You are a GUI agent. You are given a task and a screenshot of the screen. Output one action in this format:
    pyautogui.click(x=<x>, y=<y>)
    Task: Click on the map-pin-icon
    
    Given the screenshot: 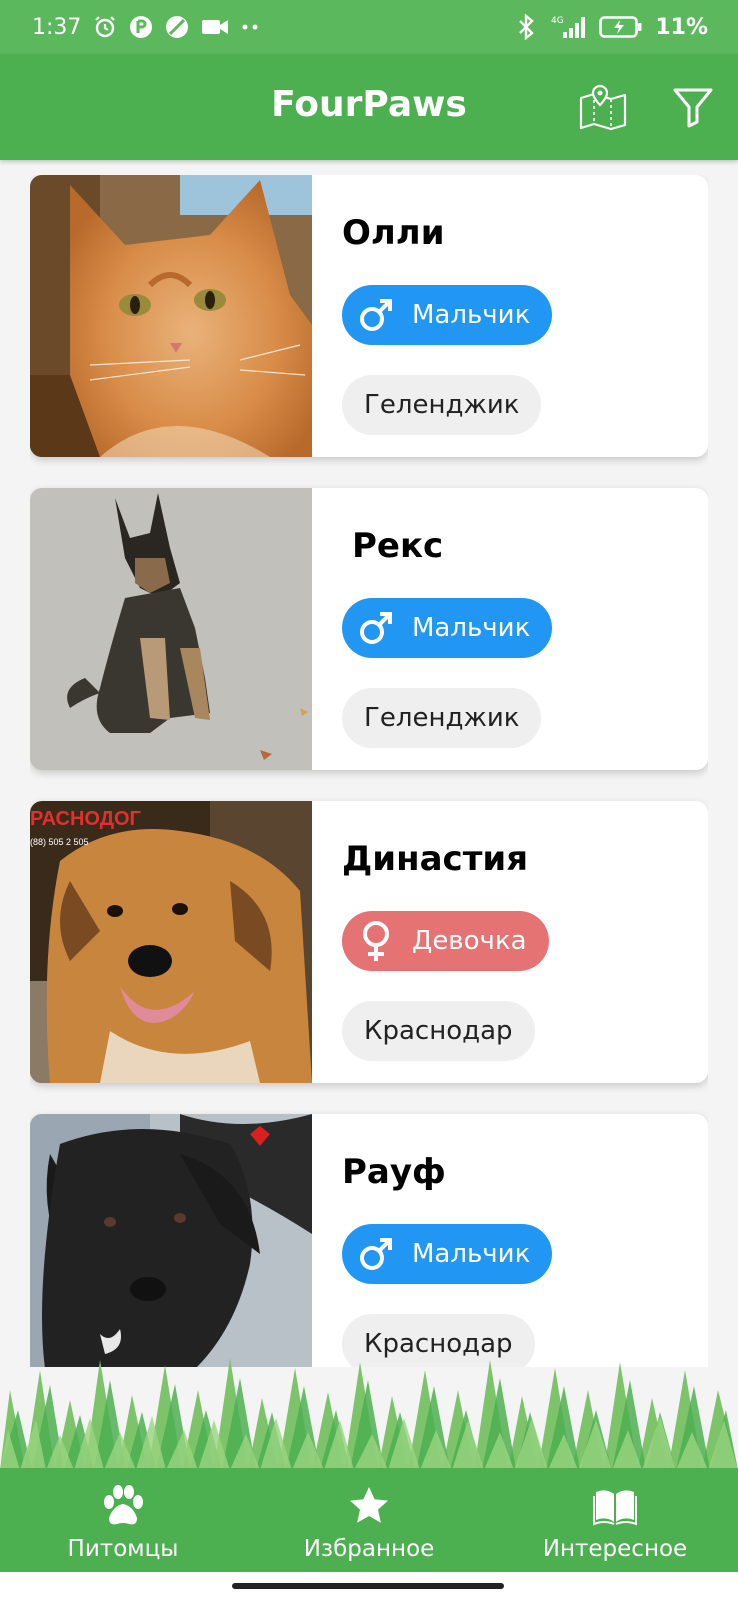 What is the action you would take?
    pyautogui.click(x=603, y=107)
    